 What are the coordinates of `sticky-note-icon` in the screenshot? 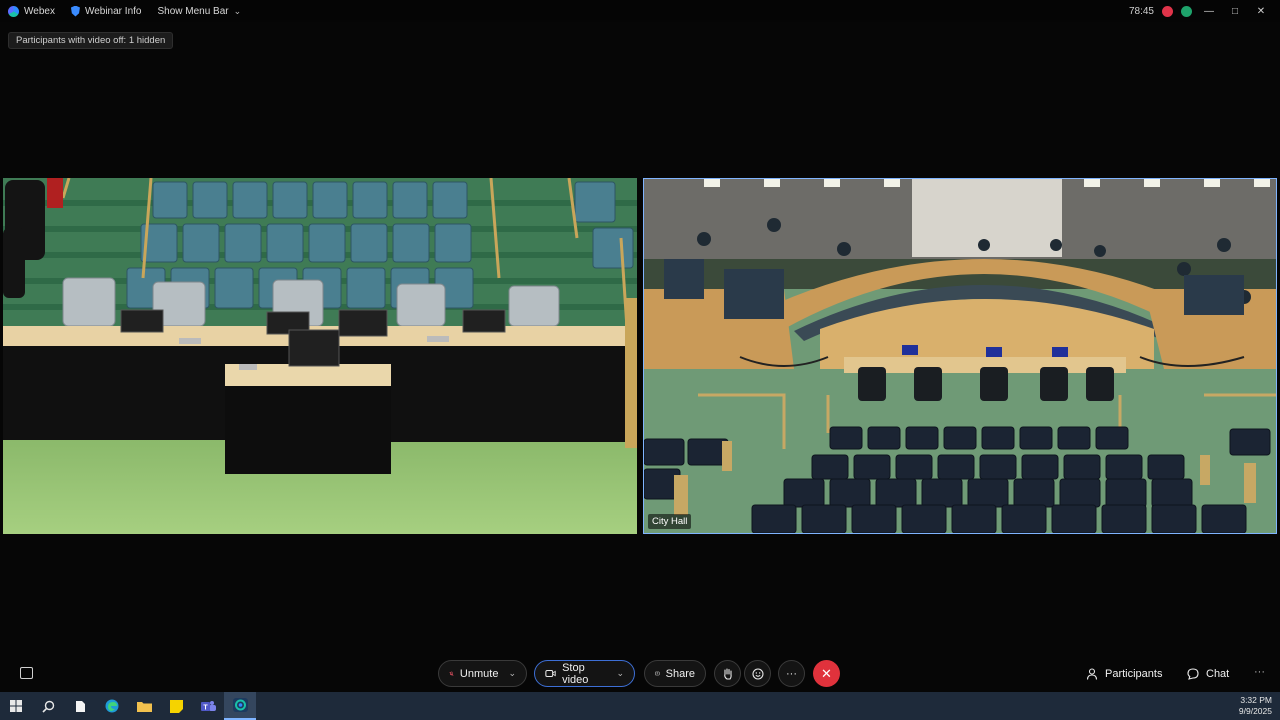 It's located at (176, 706).